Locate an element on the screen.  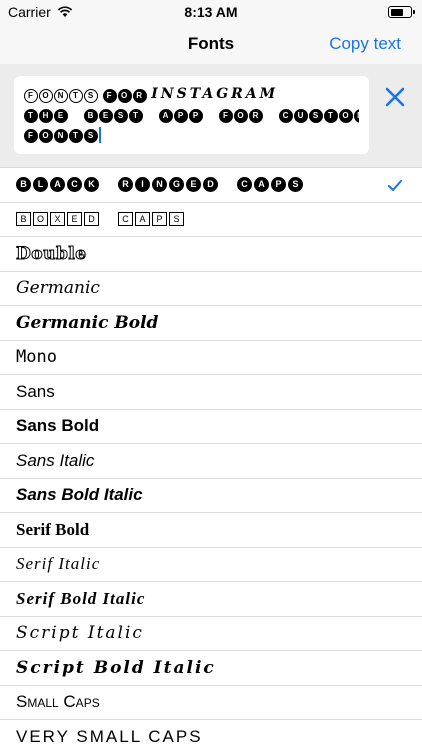
battery-icon is located at coordinates (401, 12).